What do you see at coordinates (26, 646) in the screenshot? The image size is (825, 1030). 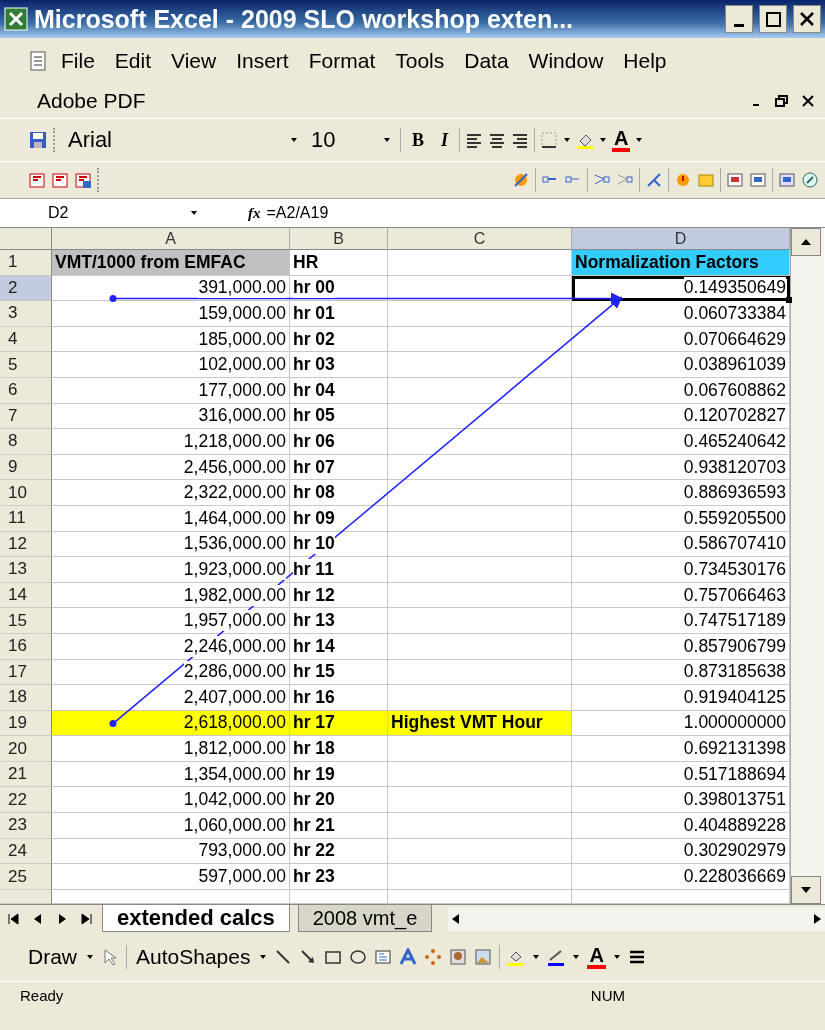 I see `row-header: 16` at bounding box center [26, 646].